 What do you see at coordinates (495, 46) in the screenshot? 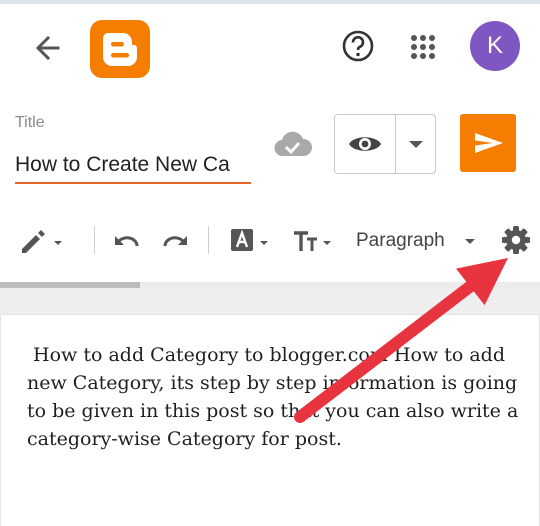
I see `account-avatar: K` at bounding box center [495, 46].